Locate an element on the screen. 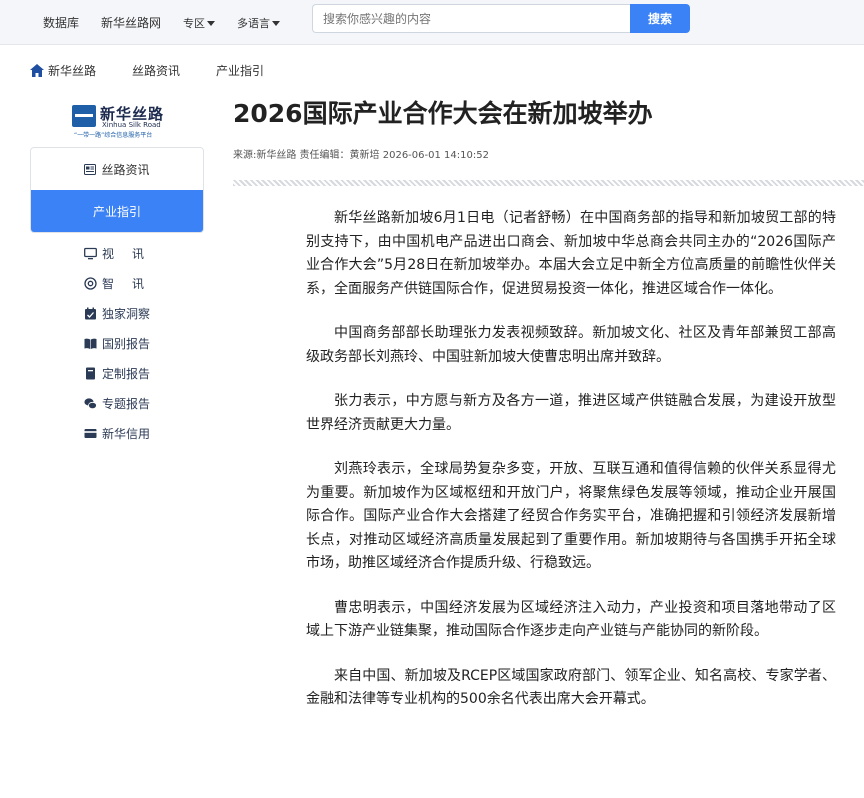 This screenshot has height=798, width=864. sidebar-item-label: 国别报告 is located at coordinates (126, 343).